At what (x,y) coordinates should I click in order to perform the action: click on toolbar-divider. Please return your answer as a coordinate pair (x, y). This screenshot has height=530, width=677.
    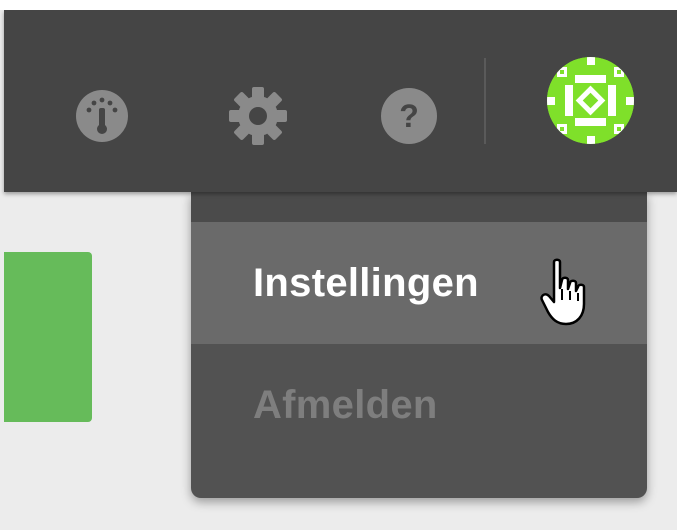
    Looking at the image, I should click on (485, 101).